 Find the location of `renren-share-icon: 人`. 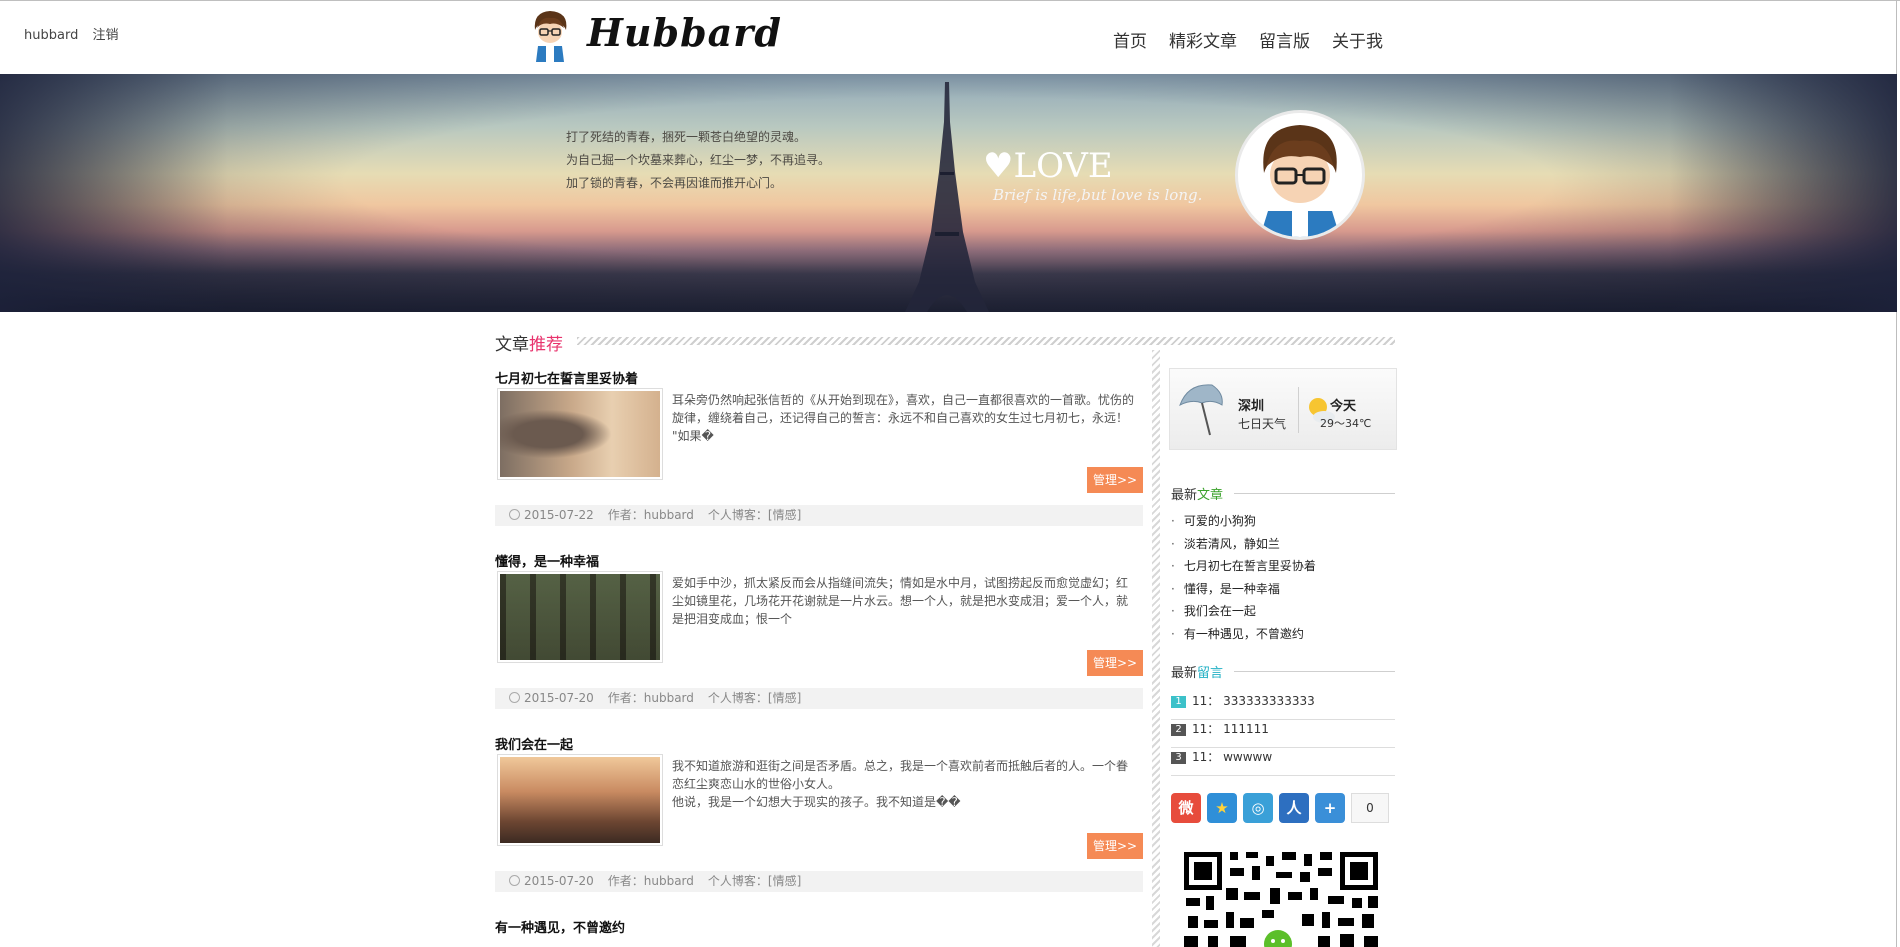

renren-share-icon: 人 is located at coordinates (1294, 808).